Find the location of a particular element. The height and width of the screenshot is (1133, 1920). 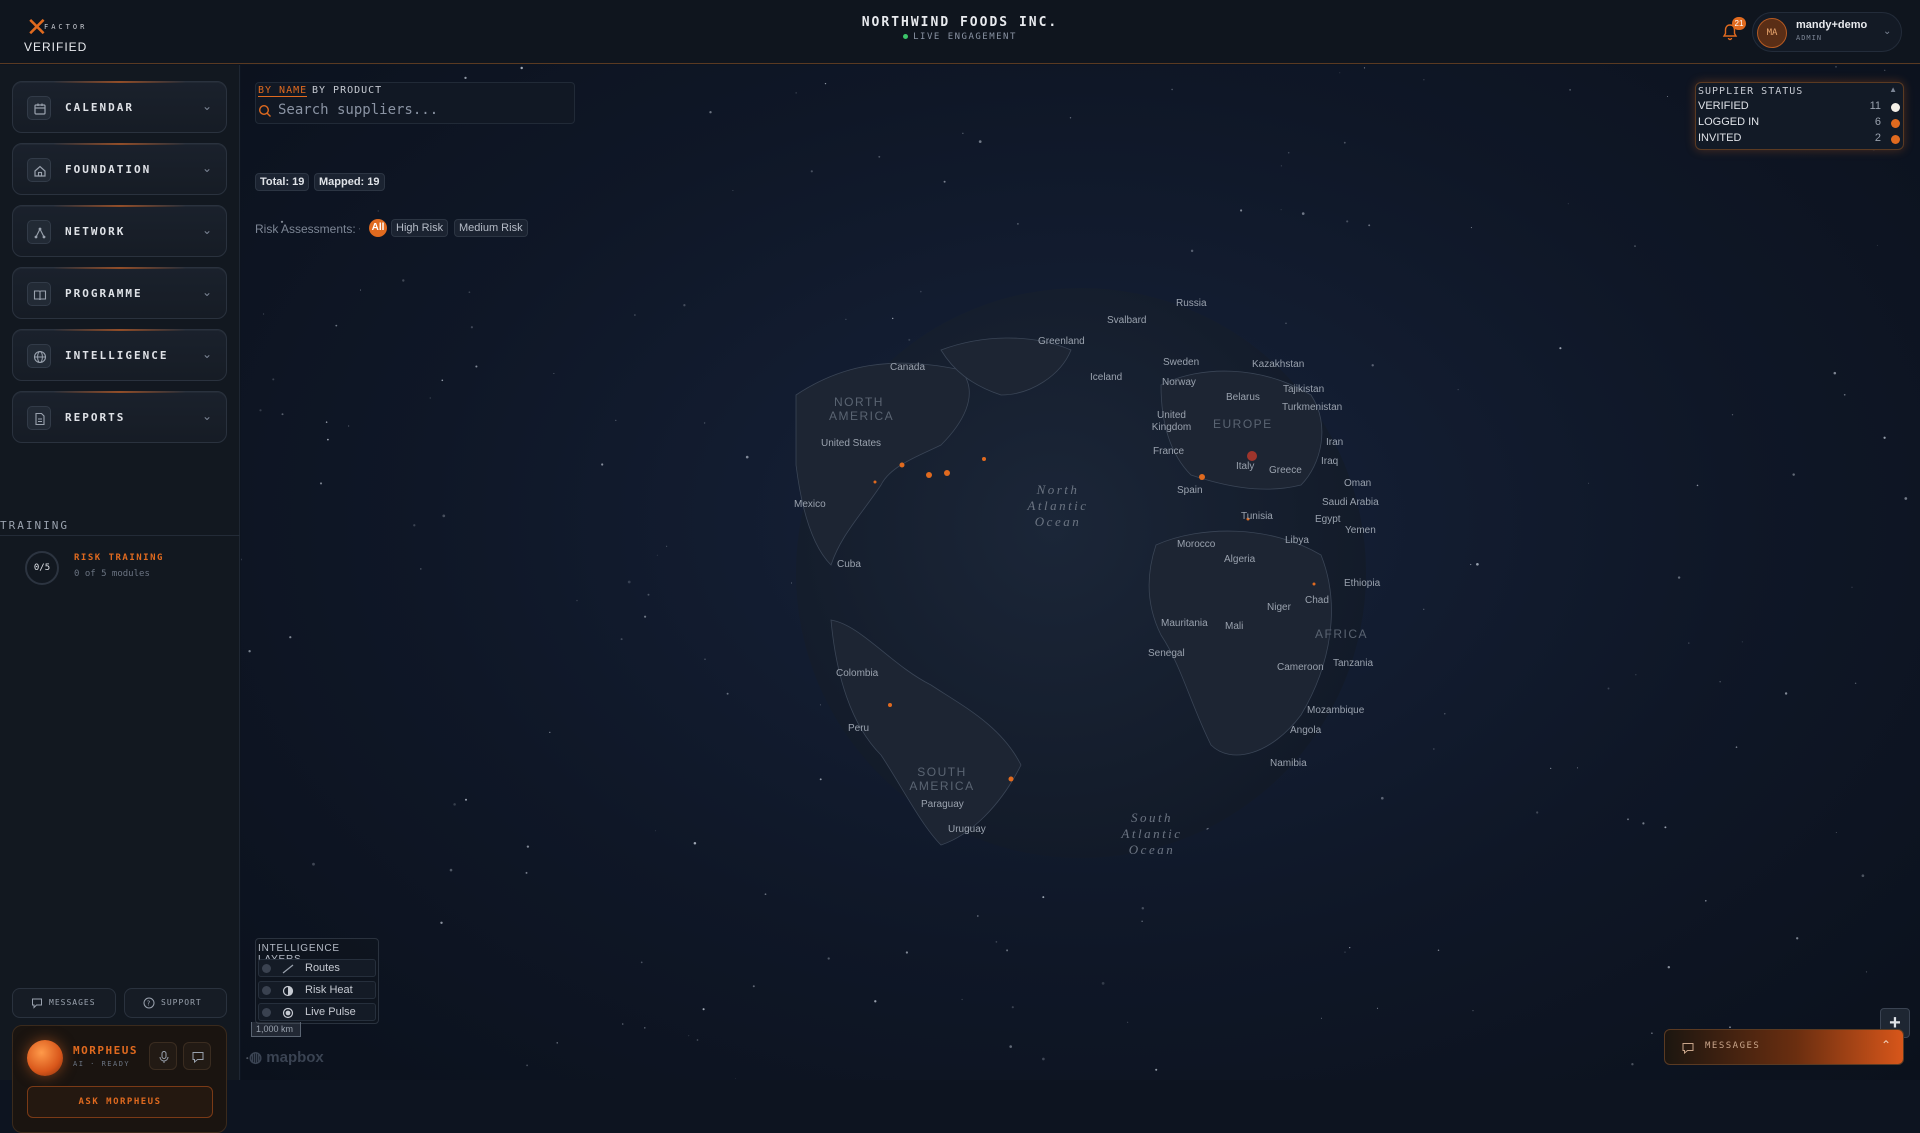

map-label: Yemen is located at coordinates (1360, 530).